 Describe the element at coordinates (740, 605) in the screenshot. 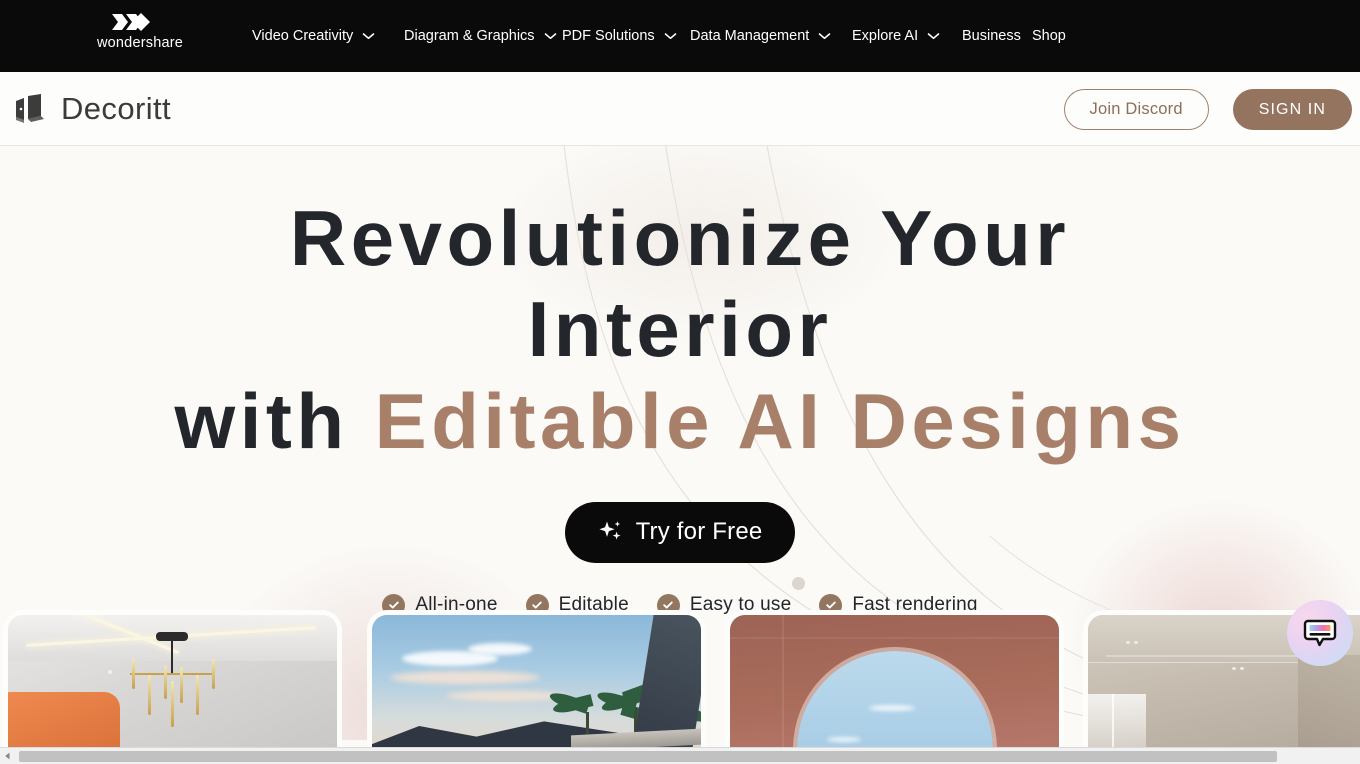

I see `feature-label: Easy to use` at that location.